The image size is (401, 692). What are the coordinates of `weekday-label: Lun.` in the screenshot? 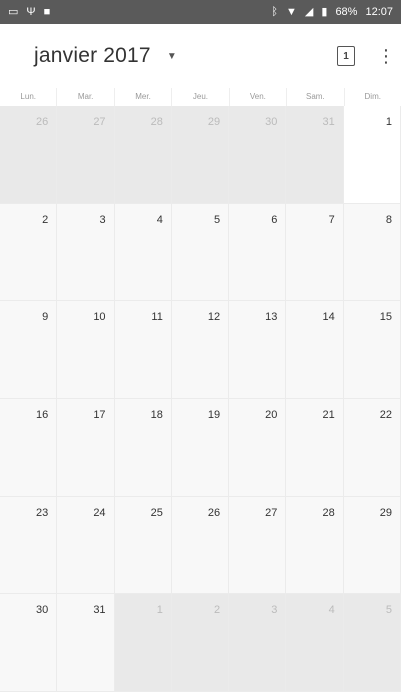 It's located at (28, 96).